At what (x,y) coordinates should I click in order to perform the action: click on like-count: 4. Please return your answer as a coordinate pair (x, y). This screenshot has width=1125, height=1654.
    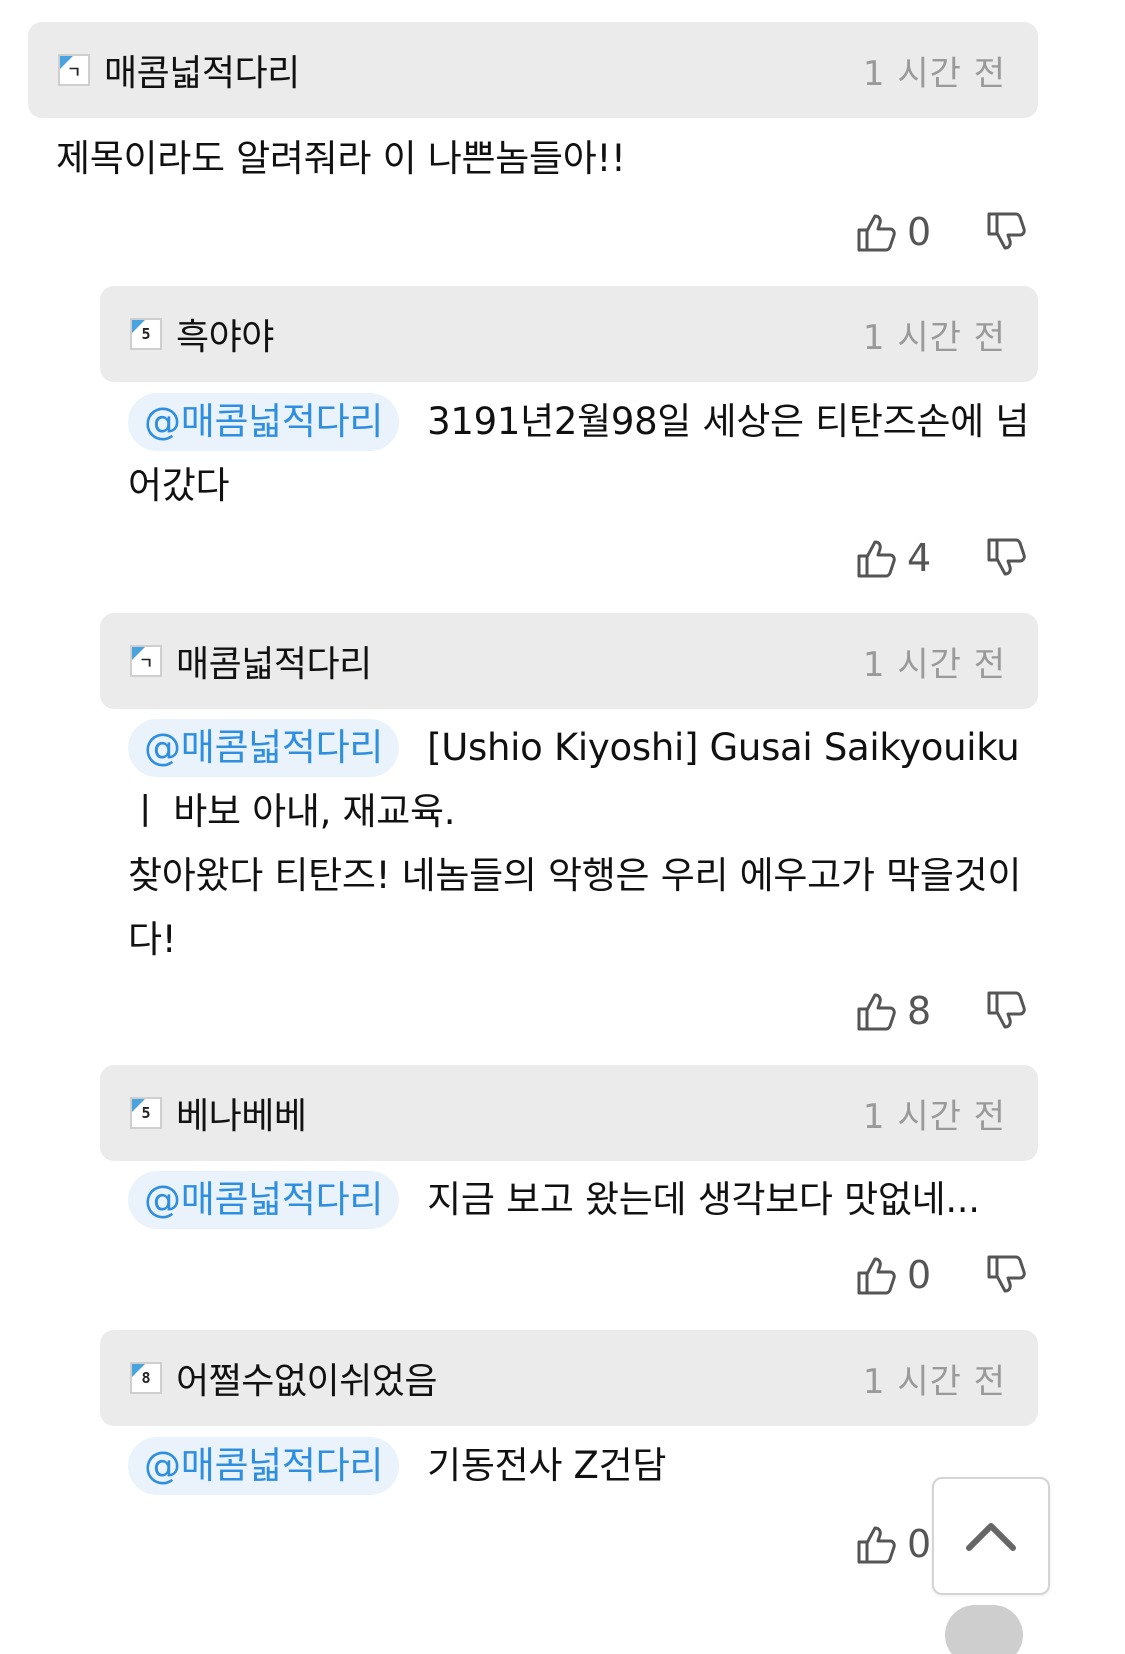
    Looking at the image, I should click on (919, 558).